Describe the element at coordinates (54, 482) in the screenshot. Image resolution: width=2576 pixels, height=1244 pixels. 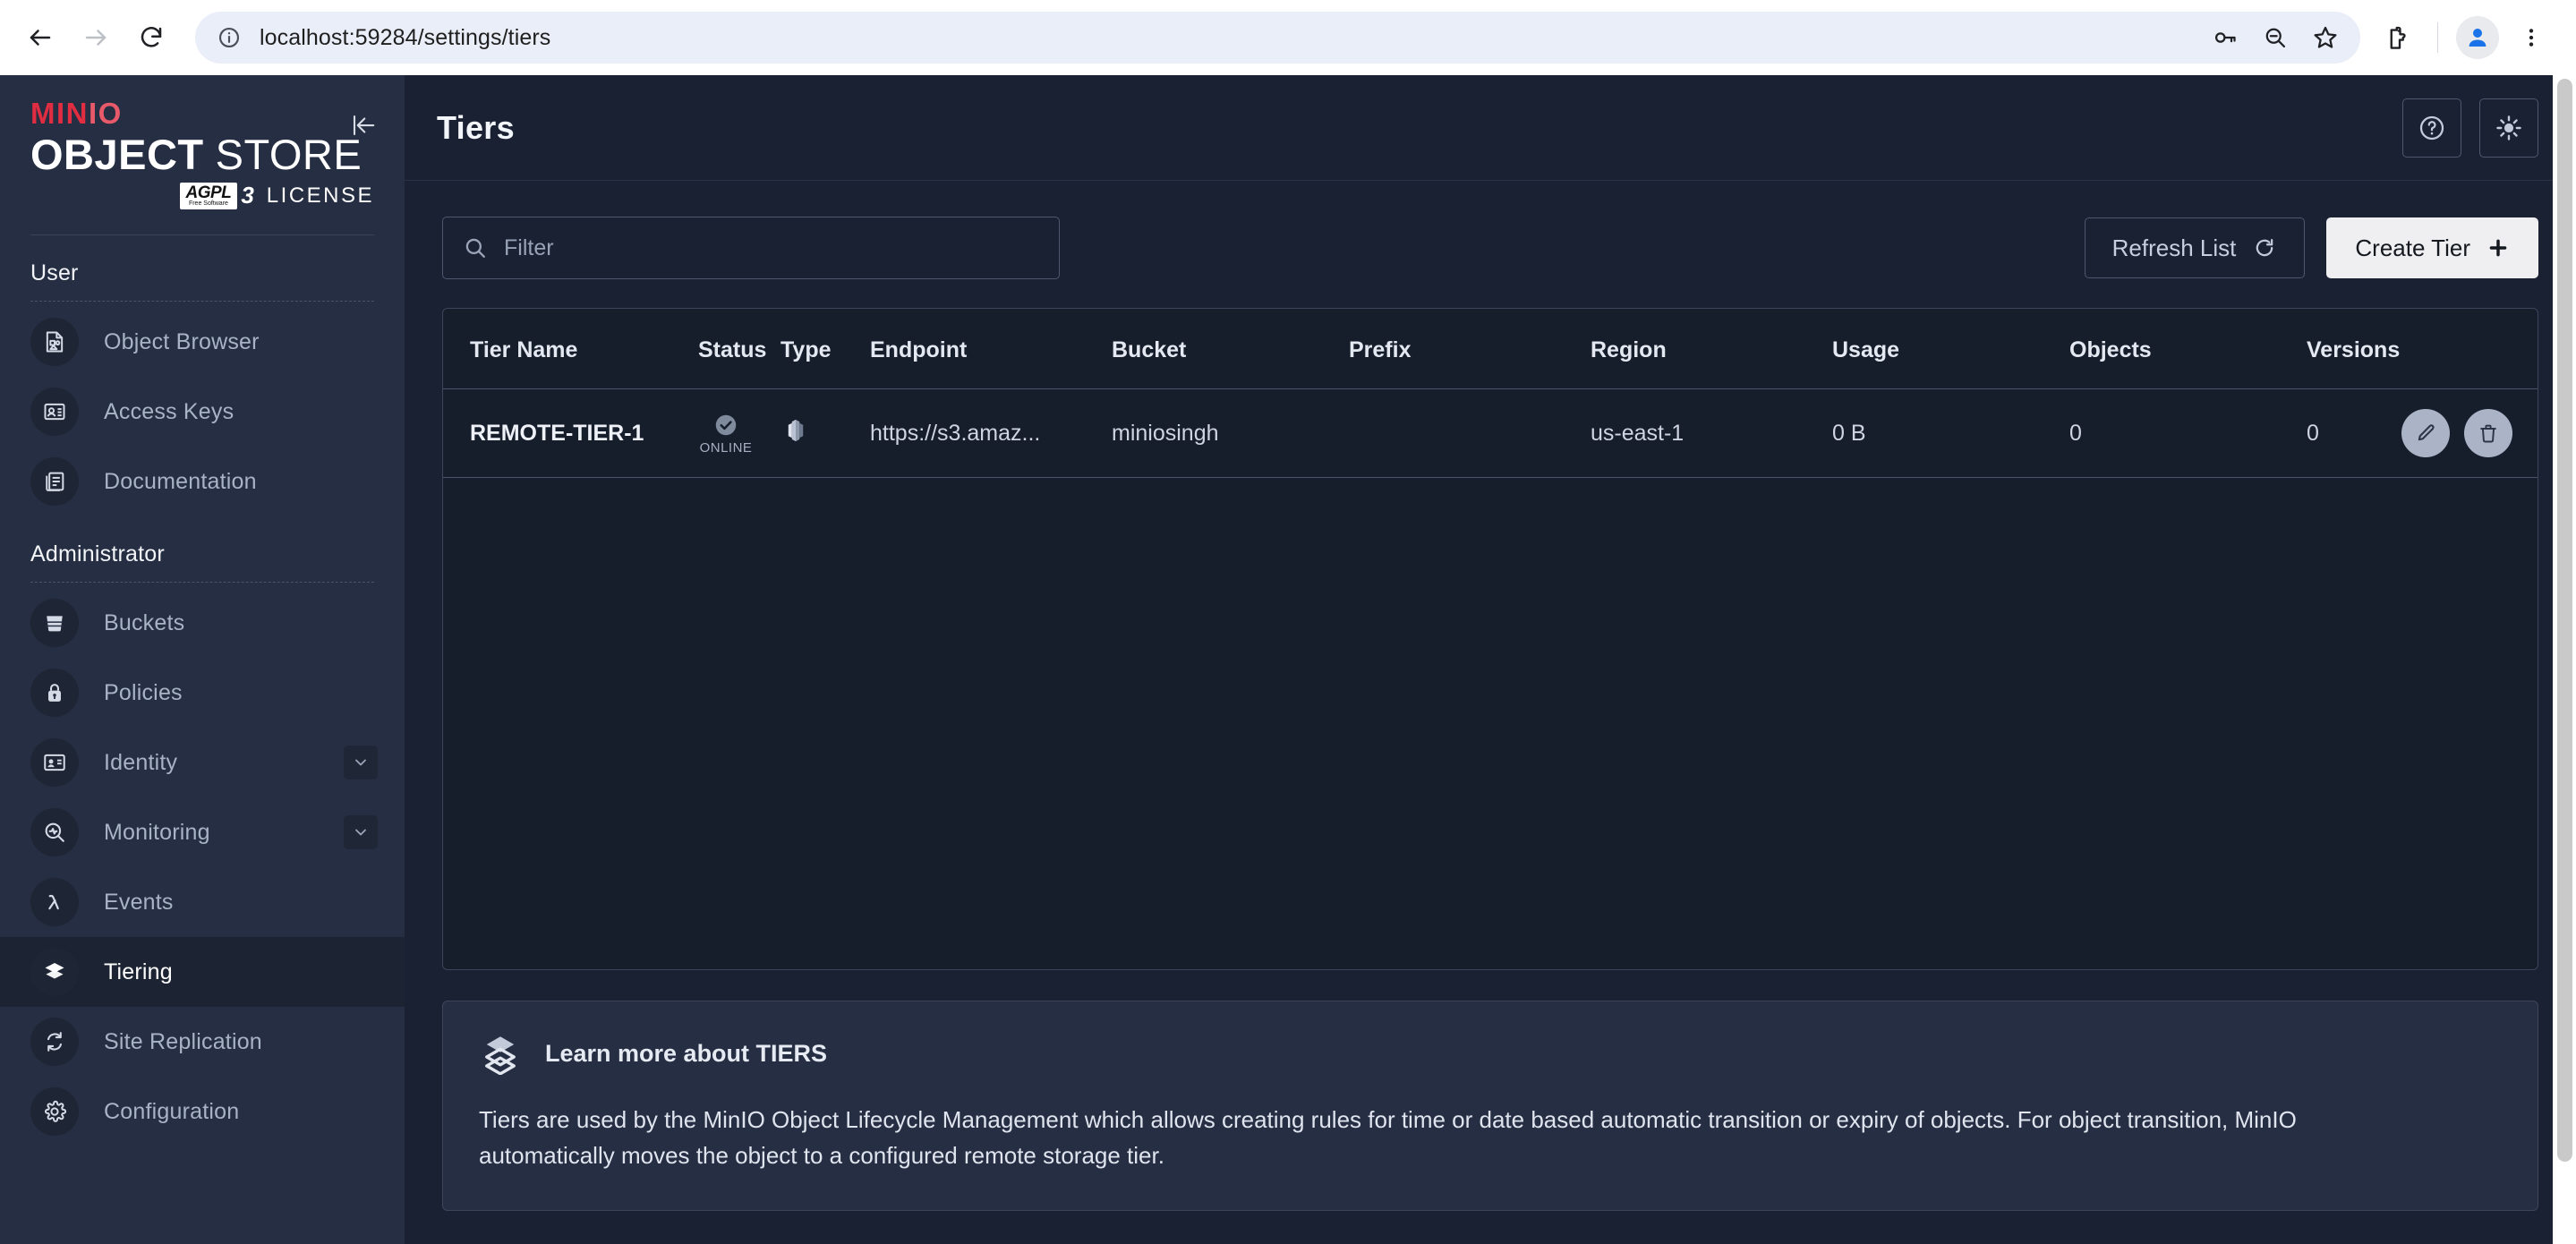
I see `documentation-icon` at that location.